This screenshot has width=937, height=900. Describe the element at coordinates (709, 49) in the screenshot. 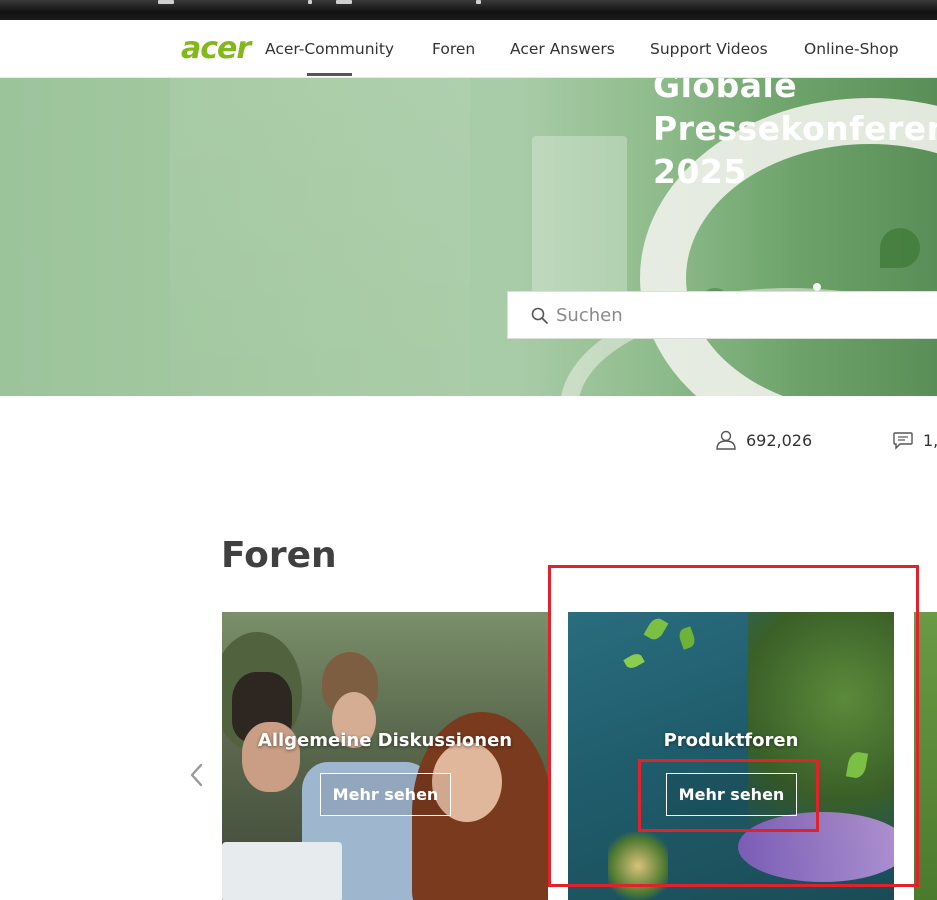

I see `nav-support-videos: Support Videos` at that location.